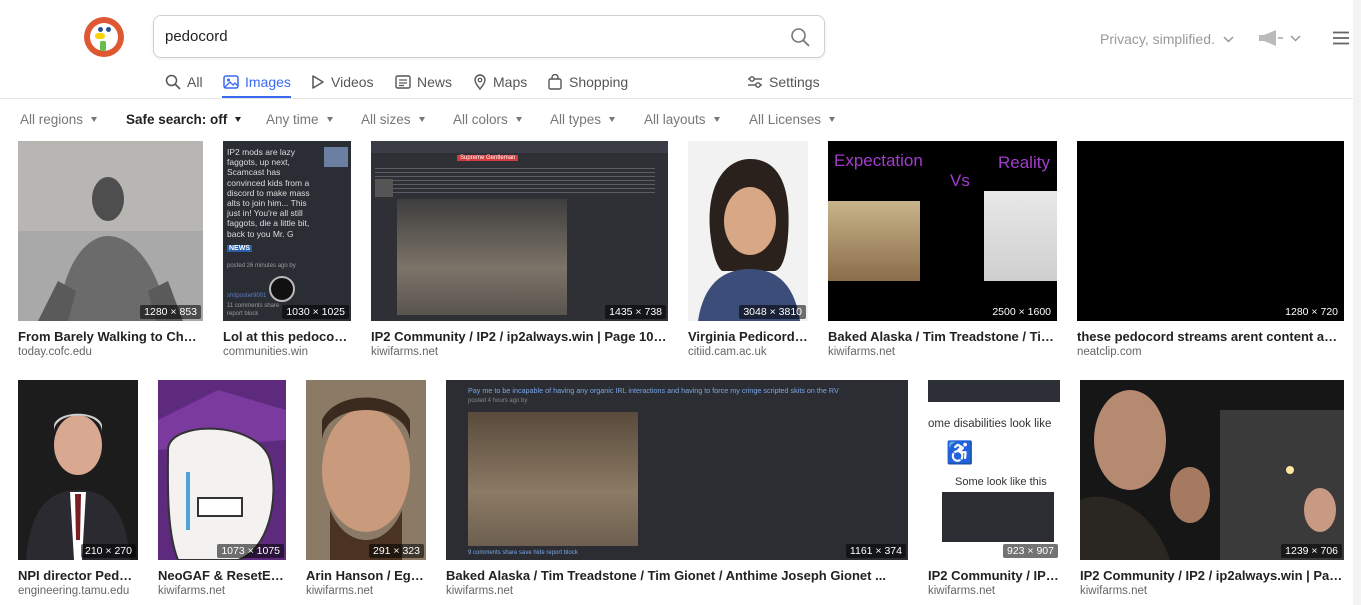  Describe the element at coordinates (342, 82) in the screenshot. I see `tab-videos: Videos` at that location.